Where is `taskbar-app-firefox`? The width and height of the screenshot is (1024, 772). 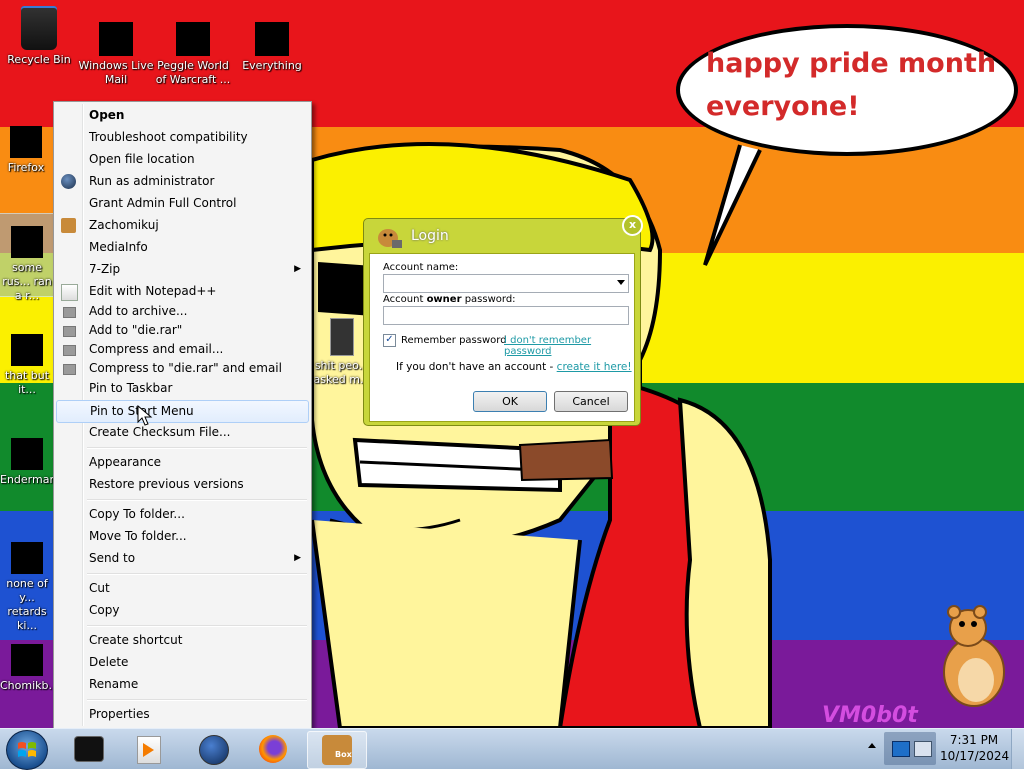
taskbar-app-firefox is located at coordinates (273, 749).